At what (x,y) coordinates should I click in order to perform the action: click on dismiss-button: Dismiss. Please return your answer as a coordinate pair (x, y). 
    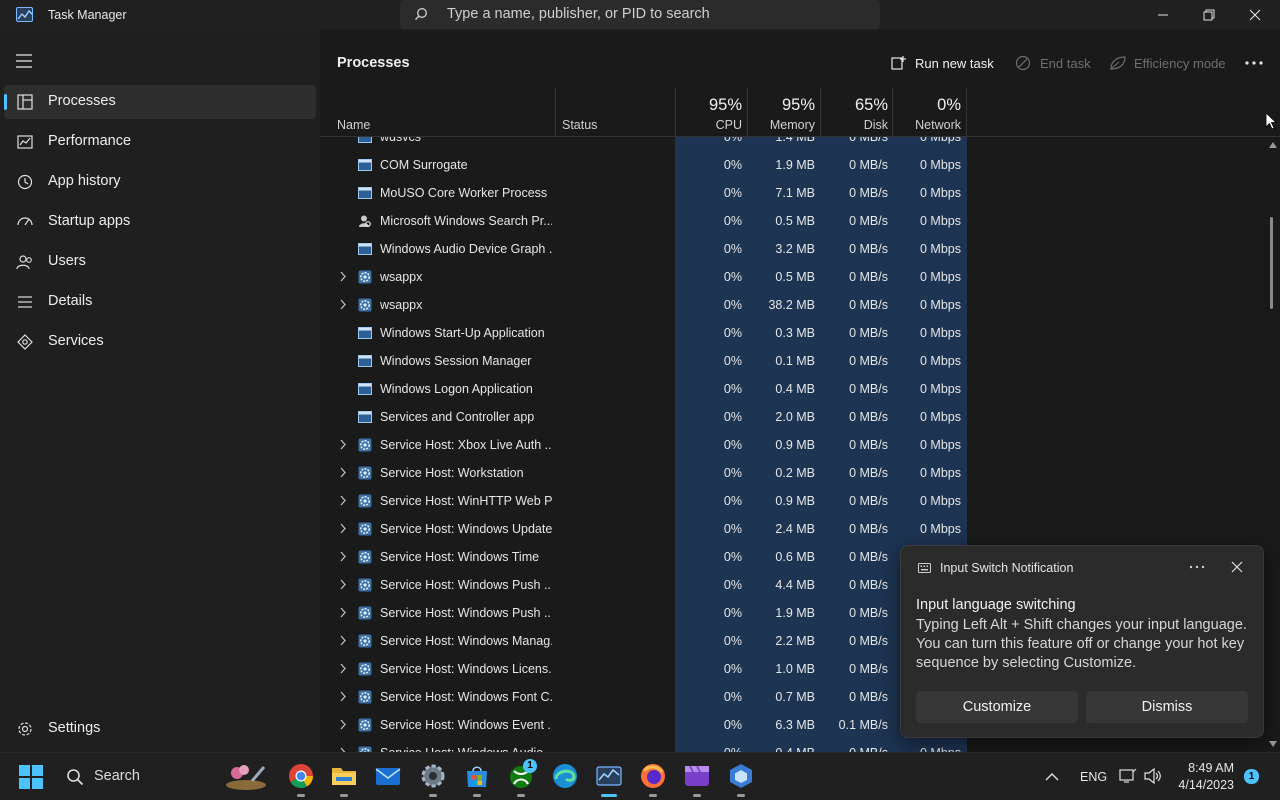
    Looking at the image, I should click on (1167, 707).